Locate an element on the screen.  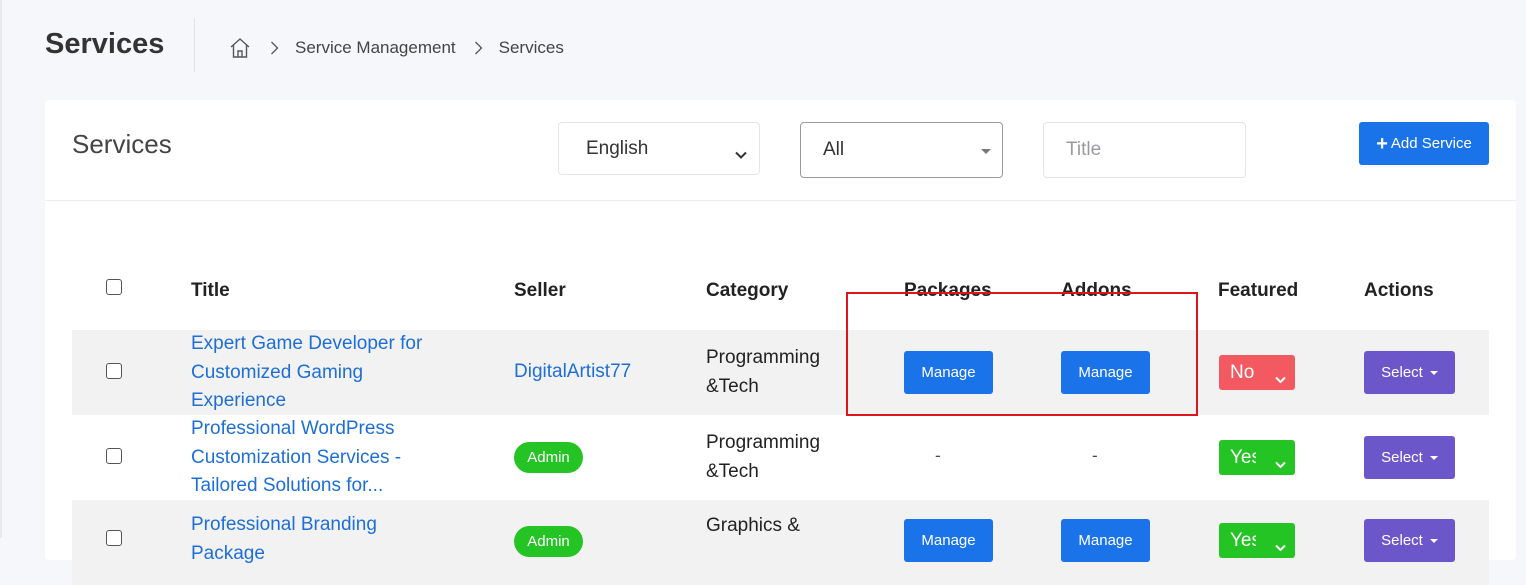
breadcrumb: Service Management Services is located at coordinates (396, 48).